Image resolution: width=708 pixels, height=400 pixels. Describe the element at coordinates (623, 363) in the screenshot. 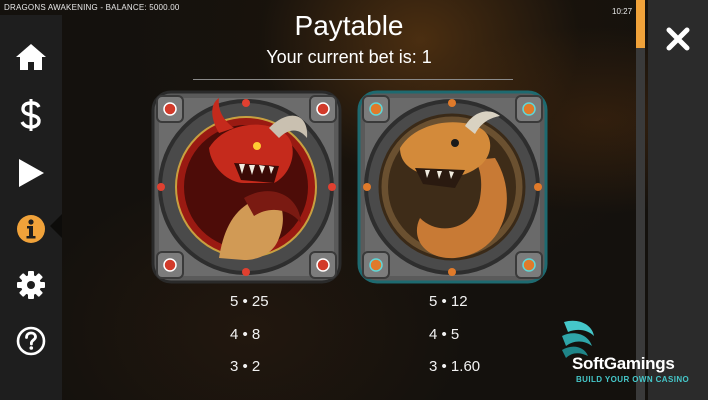

I see `logo-name: SoftGamings` at that location.